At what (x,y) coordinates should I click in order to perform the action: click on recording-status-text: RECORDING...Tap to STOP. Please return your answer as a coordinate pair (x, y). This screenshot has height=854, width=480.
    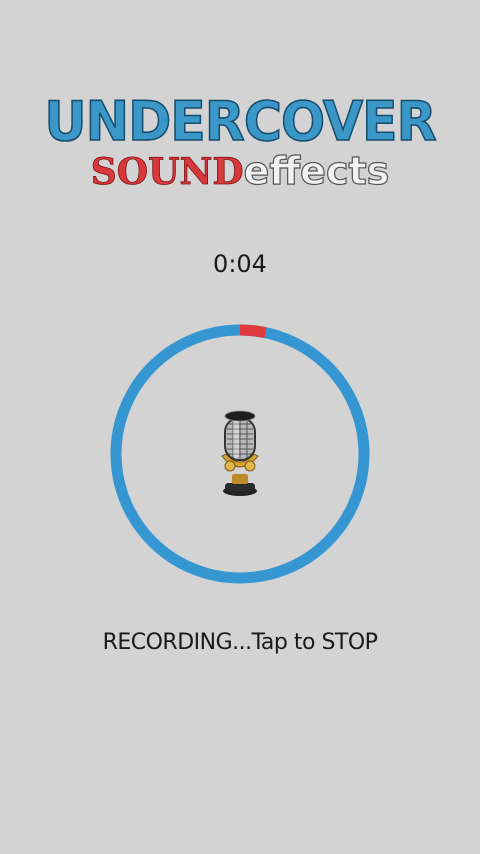
    Looking at the image, I should click on (240, 642).